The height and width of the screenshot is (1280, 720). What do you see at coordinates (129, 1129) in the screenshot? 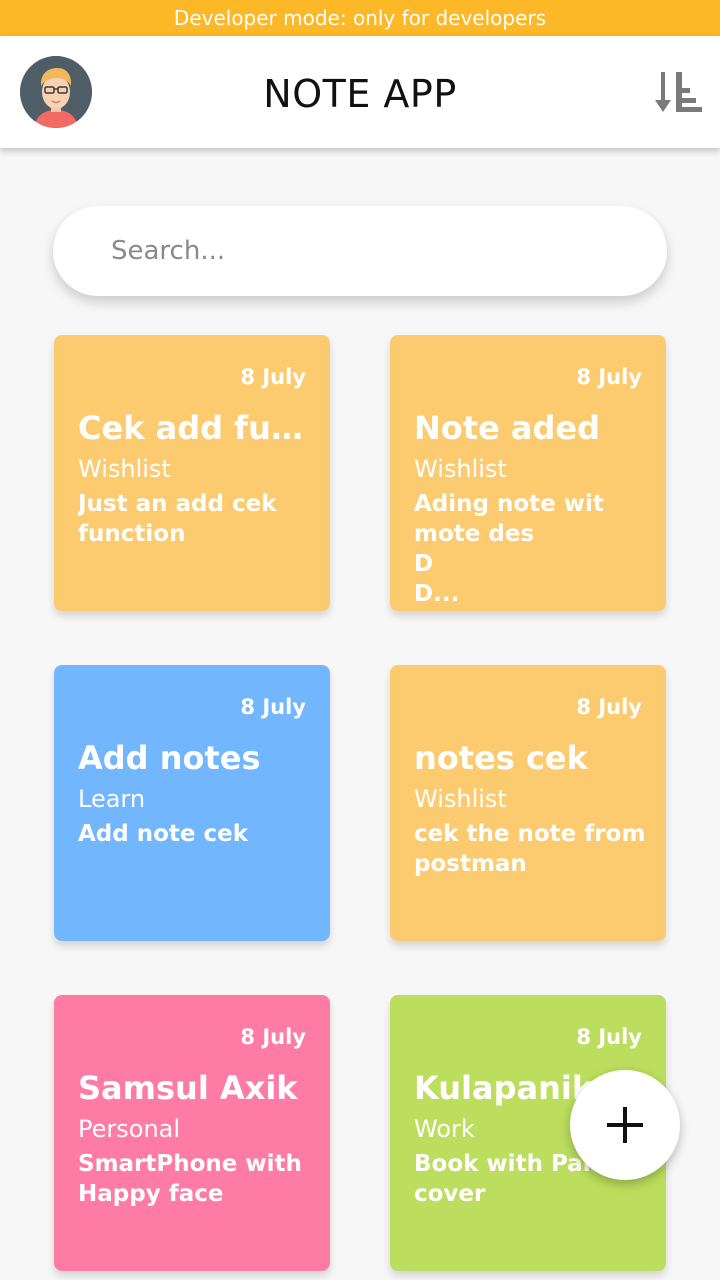
I see `note-category: Personal` at bounding box center [129, 1129].